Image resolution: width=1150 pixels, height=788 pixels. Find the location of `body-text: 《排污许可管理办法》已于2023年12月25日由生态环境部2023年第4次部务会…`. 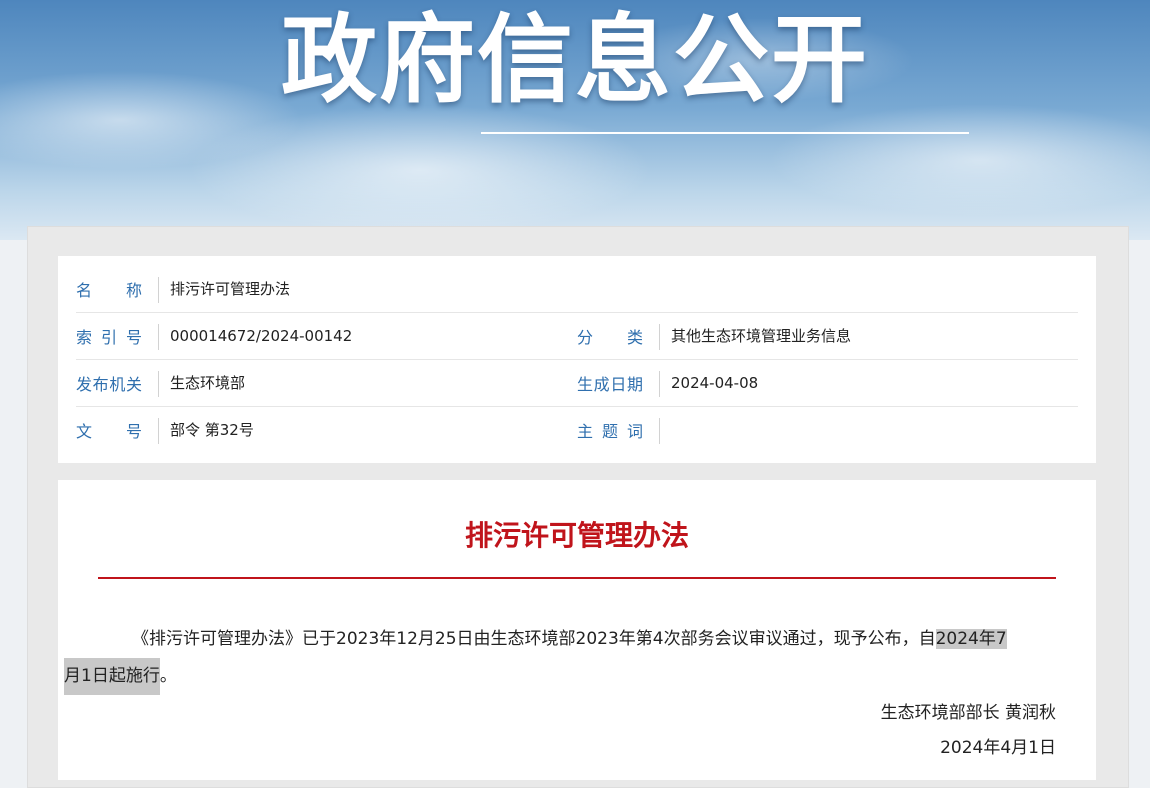

body-text: 《排污许可管理办法》已于2023年12月25日由生态环境部2023年第4次部务会… is located at coordinates (534, 639).